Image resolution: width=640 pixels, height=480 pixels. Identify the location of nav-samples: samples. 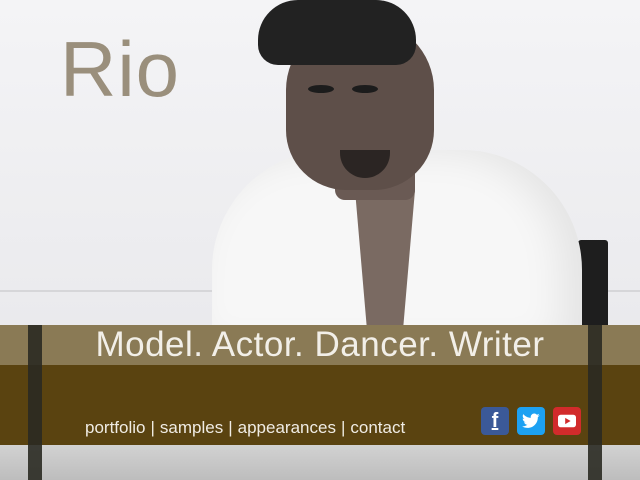
(191, 427).